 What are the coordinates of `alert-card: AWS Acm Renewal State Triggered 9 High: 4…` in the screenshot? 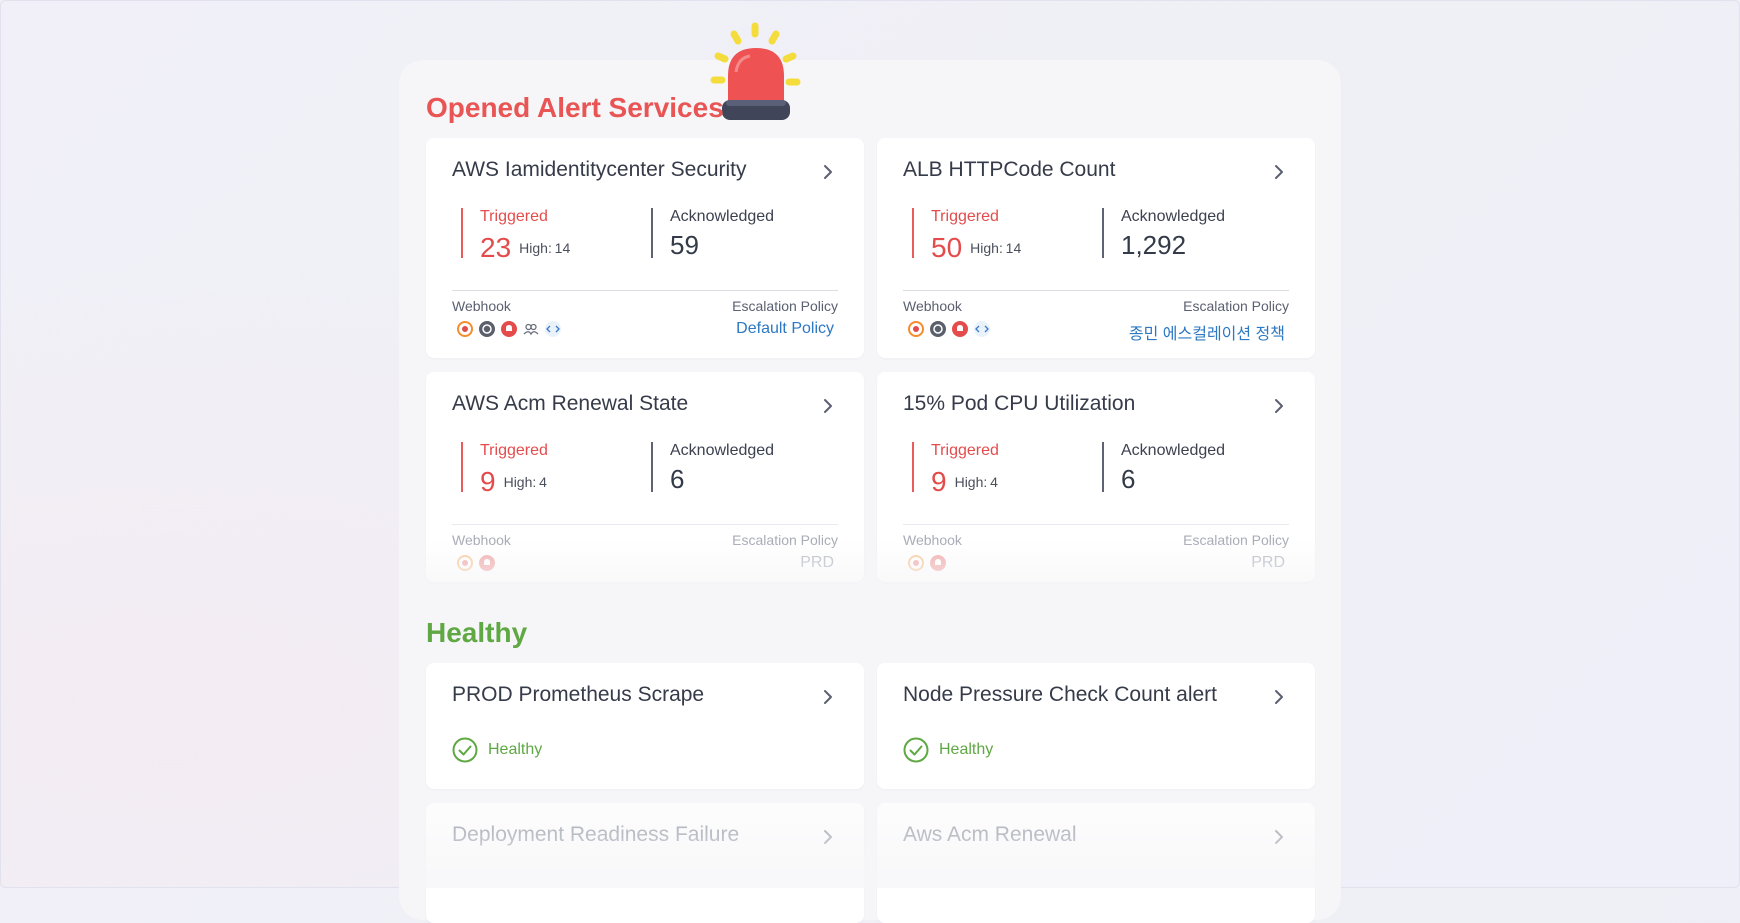 It's located at (645, 477).